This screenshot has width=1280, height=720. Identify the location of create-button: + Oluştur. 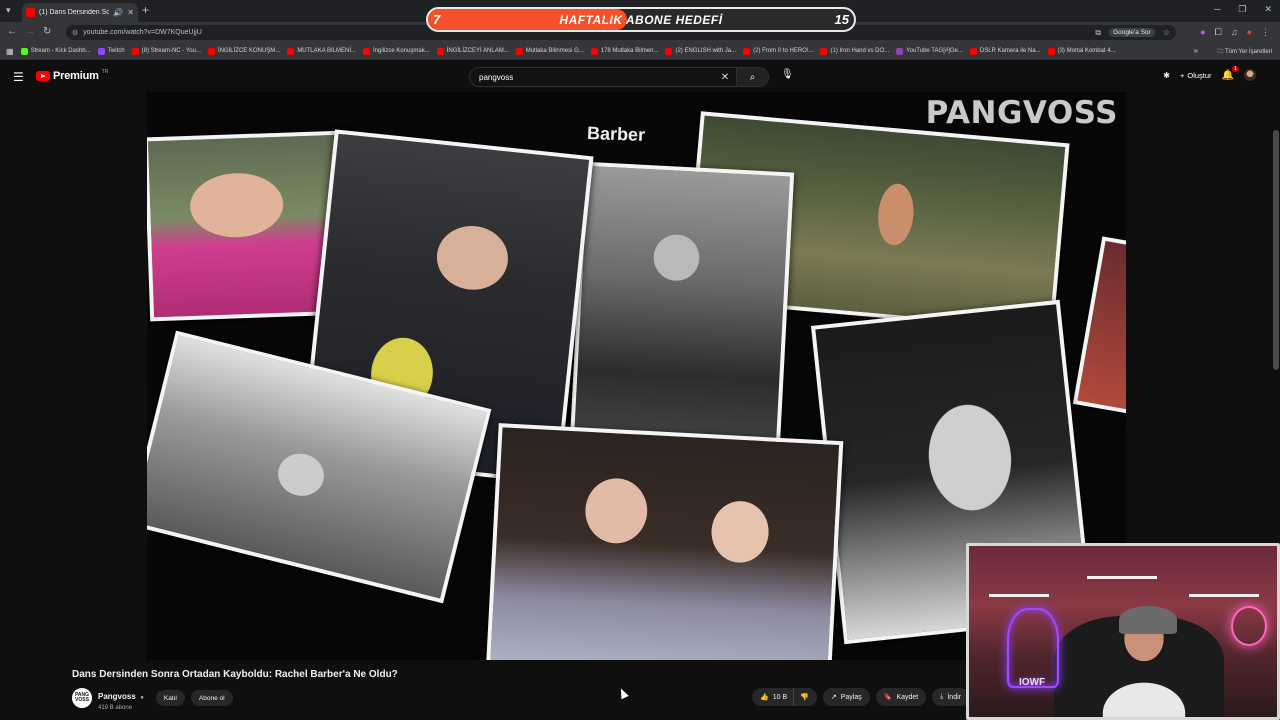
(1196, 75).